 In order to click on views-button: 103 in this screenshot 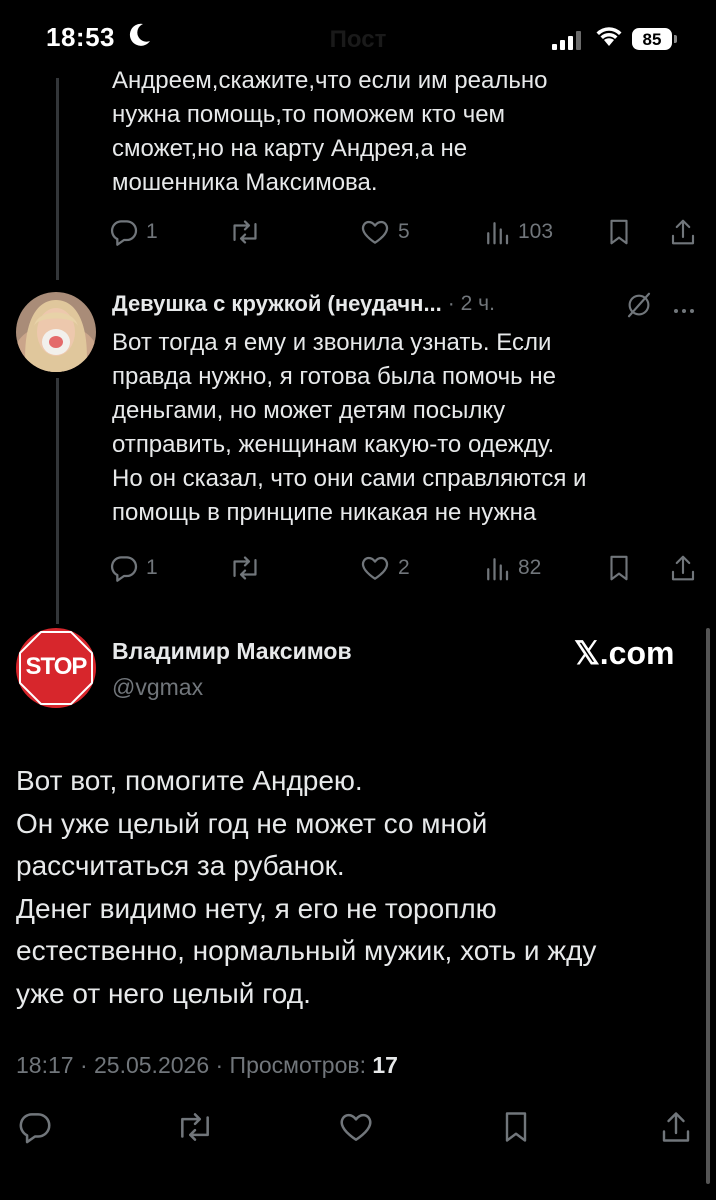, I will do `click(517, 232)`.